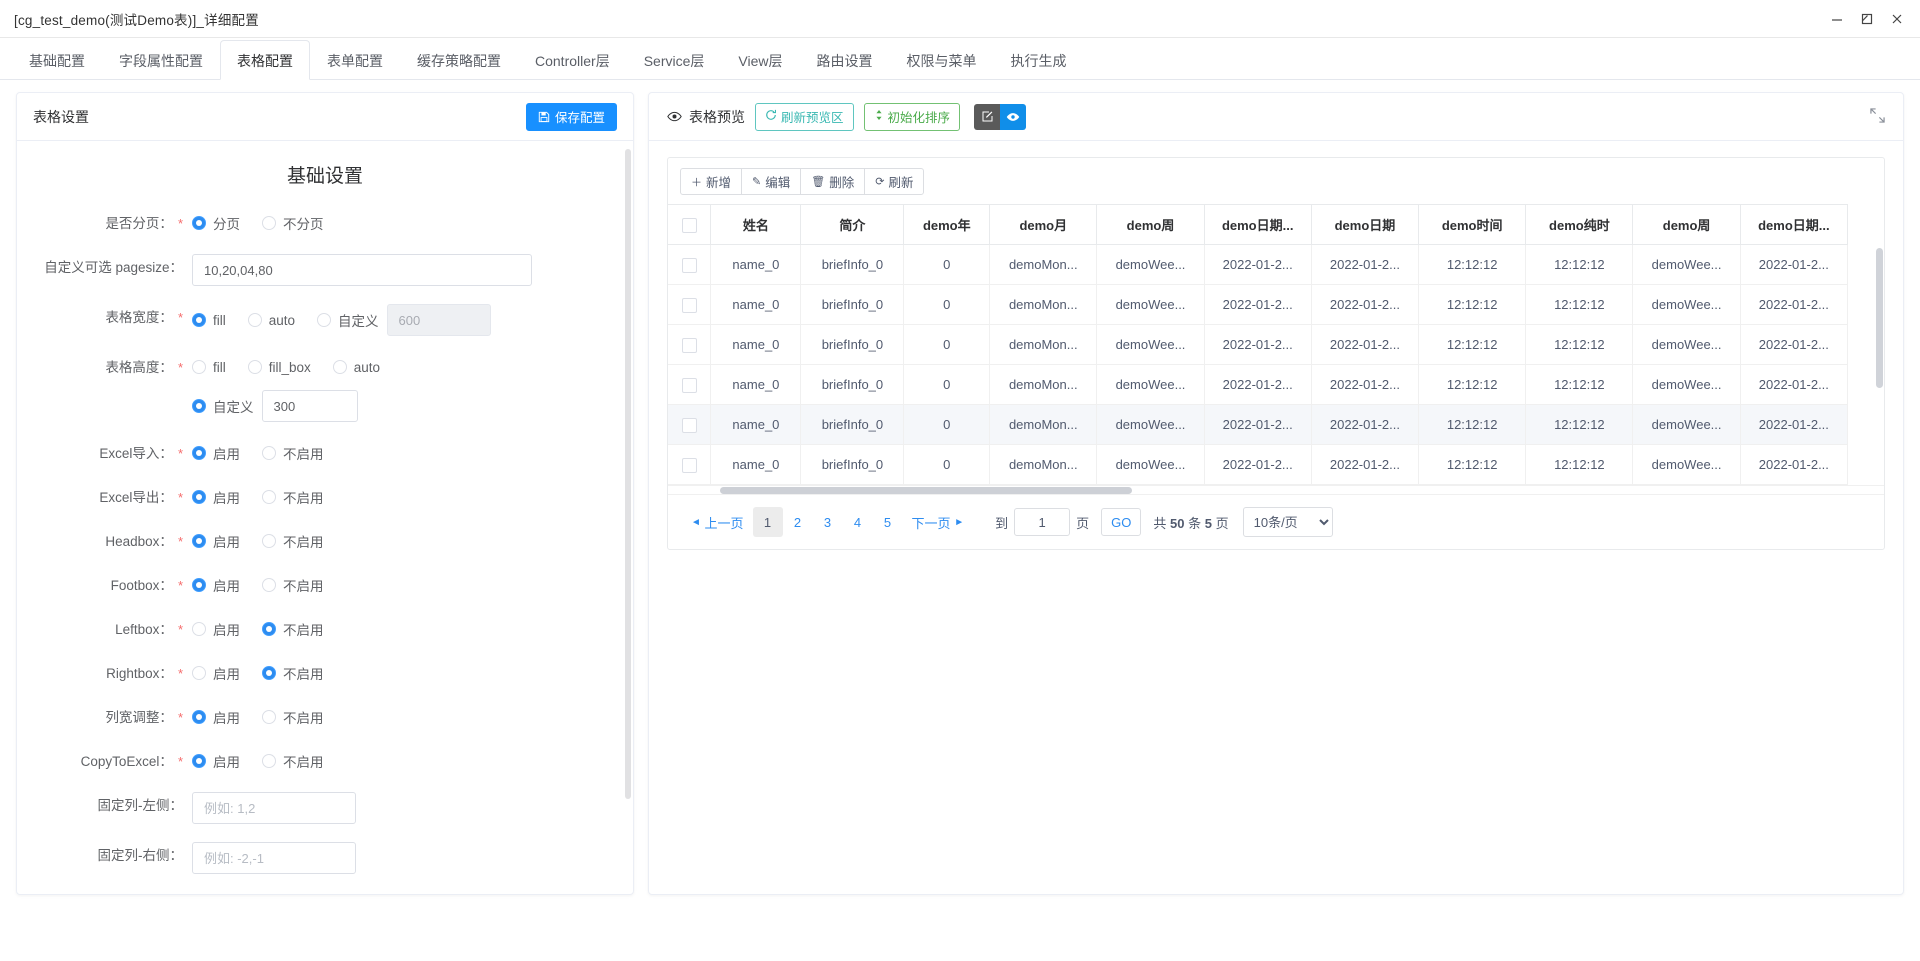 The image size is (1920, 961). What do you see at coordinates (1867, 19) in the screenshot?
I see `maximize-icon` at bounding box center [1867, 19].